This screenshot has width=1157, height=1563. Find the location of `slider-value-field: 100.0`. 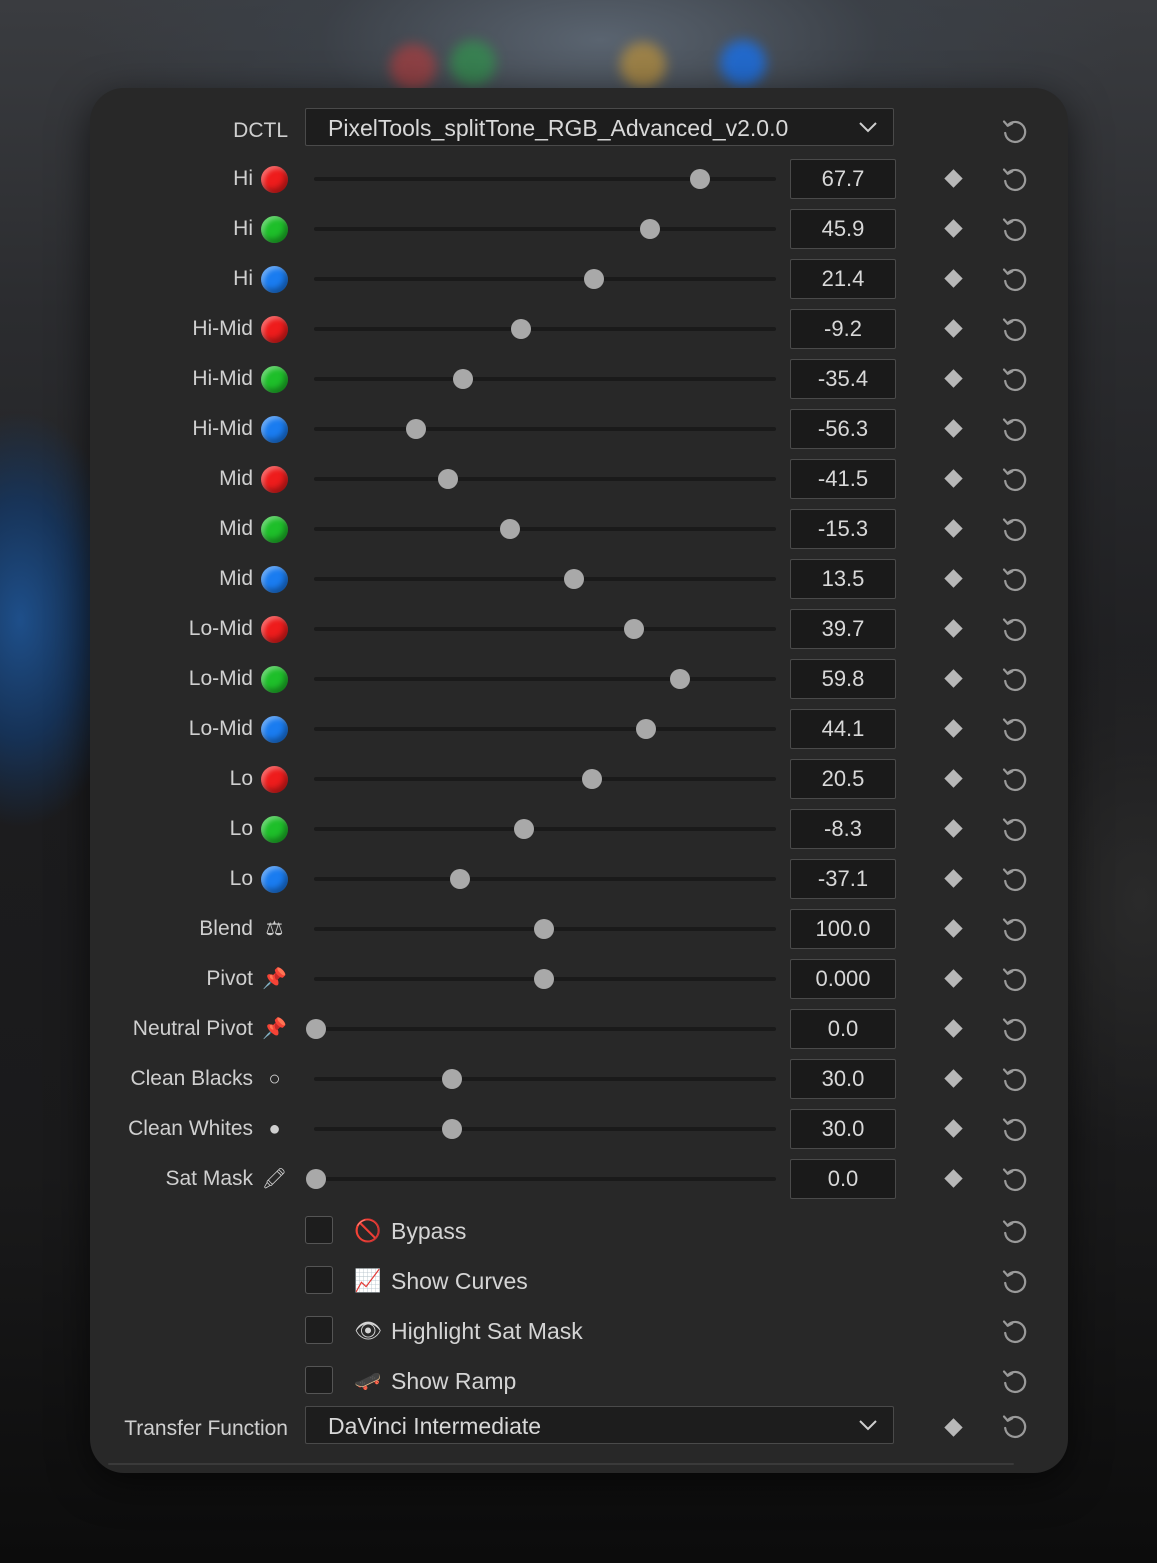

slider-value-field: 100.0 is located at coordinates (843, 929).